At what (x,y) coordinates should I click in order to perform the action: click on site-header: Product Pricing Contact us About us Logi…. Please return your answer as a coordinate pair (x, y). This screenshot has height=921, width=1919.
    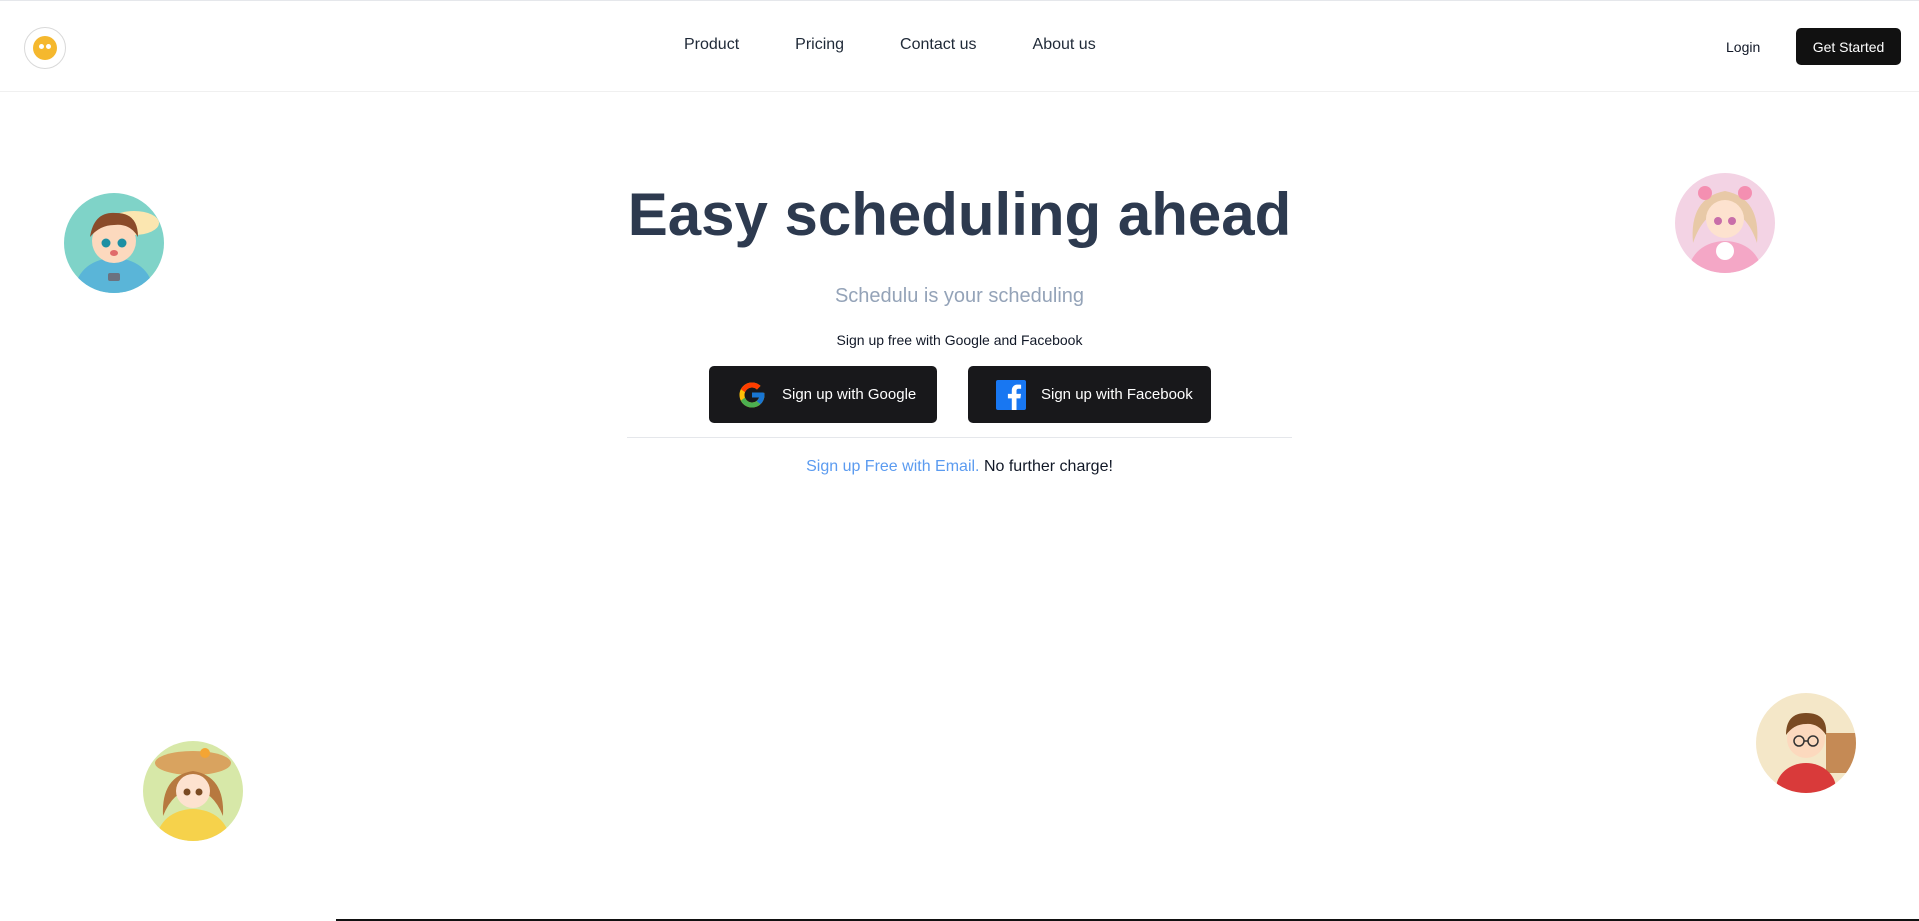
    Looking at the image, I should click on (959, 46).